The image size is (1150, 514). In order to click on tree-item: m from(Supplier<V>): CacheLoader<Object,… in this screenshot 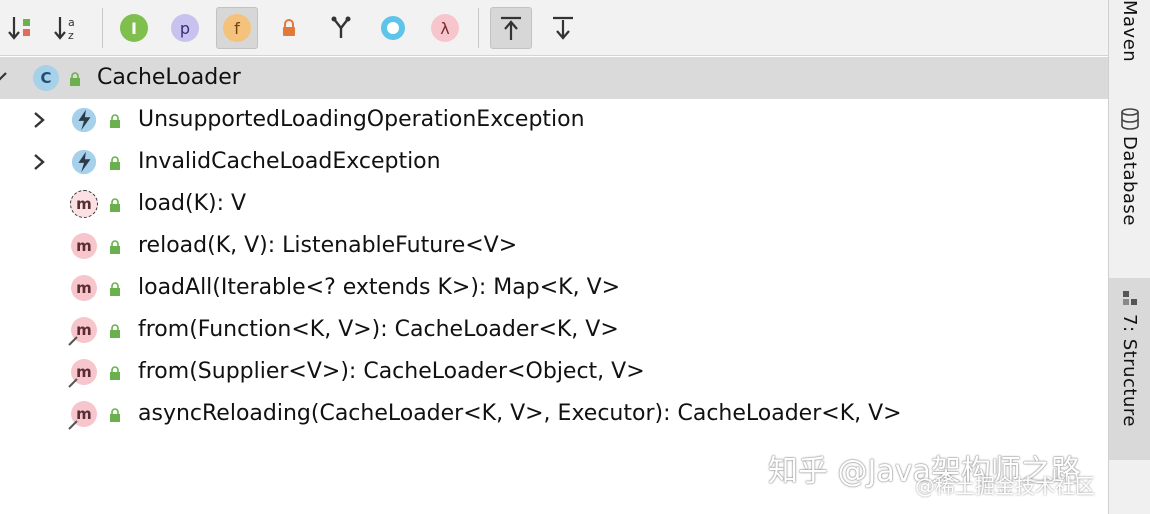, I will do `click(554, 372)`.